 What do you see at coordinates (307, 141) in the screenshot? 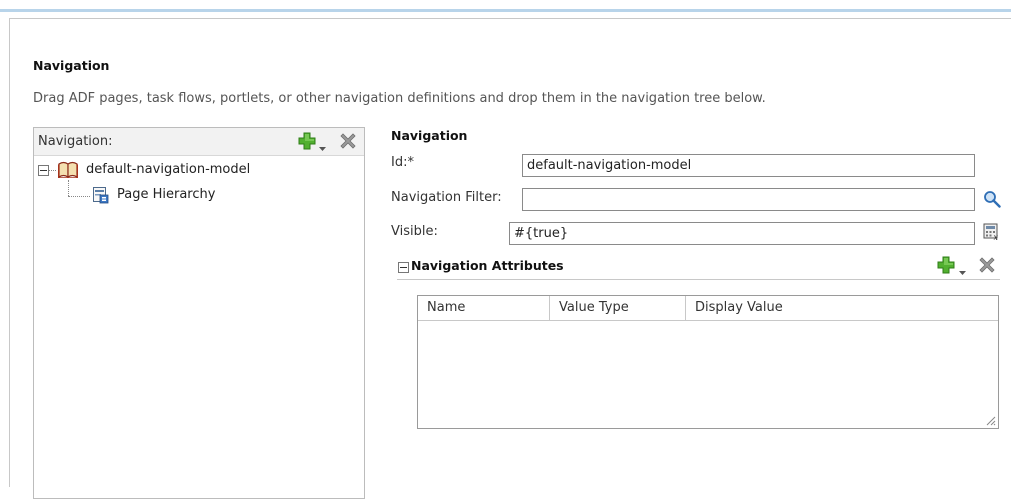
I see `add-icon` at bounding box center [307, 141].